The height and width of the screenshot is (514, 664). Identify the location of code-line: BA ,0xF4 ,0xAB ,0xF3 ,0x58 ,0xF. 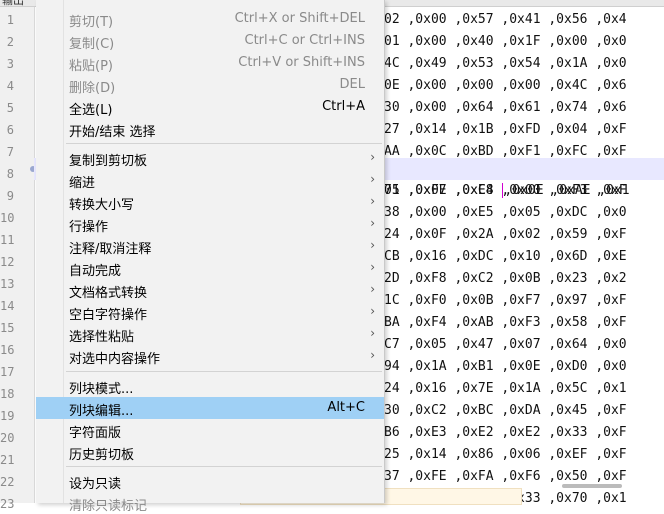
(505, 322).